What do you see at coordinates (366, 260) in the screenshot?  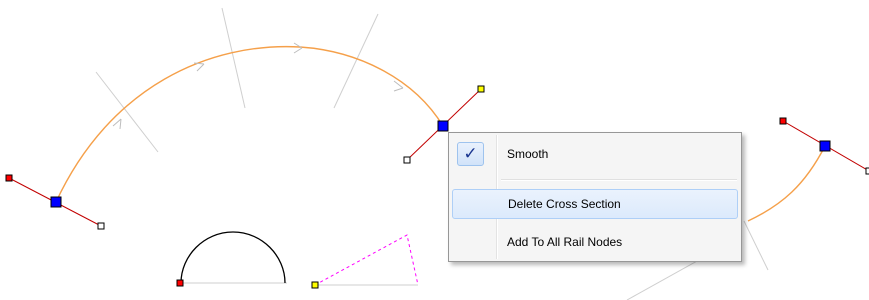 I see `triangle-profile` at bounding box center [366, 260].